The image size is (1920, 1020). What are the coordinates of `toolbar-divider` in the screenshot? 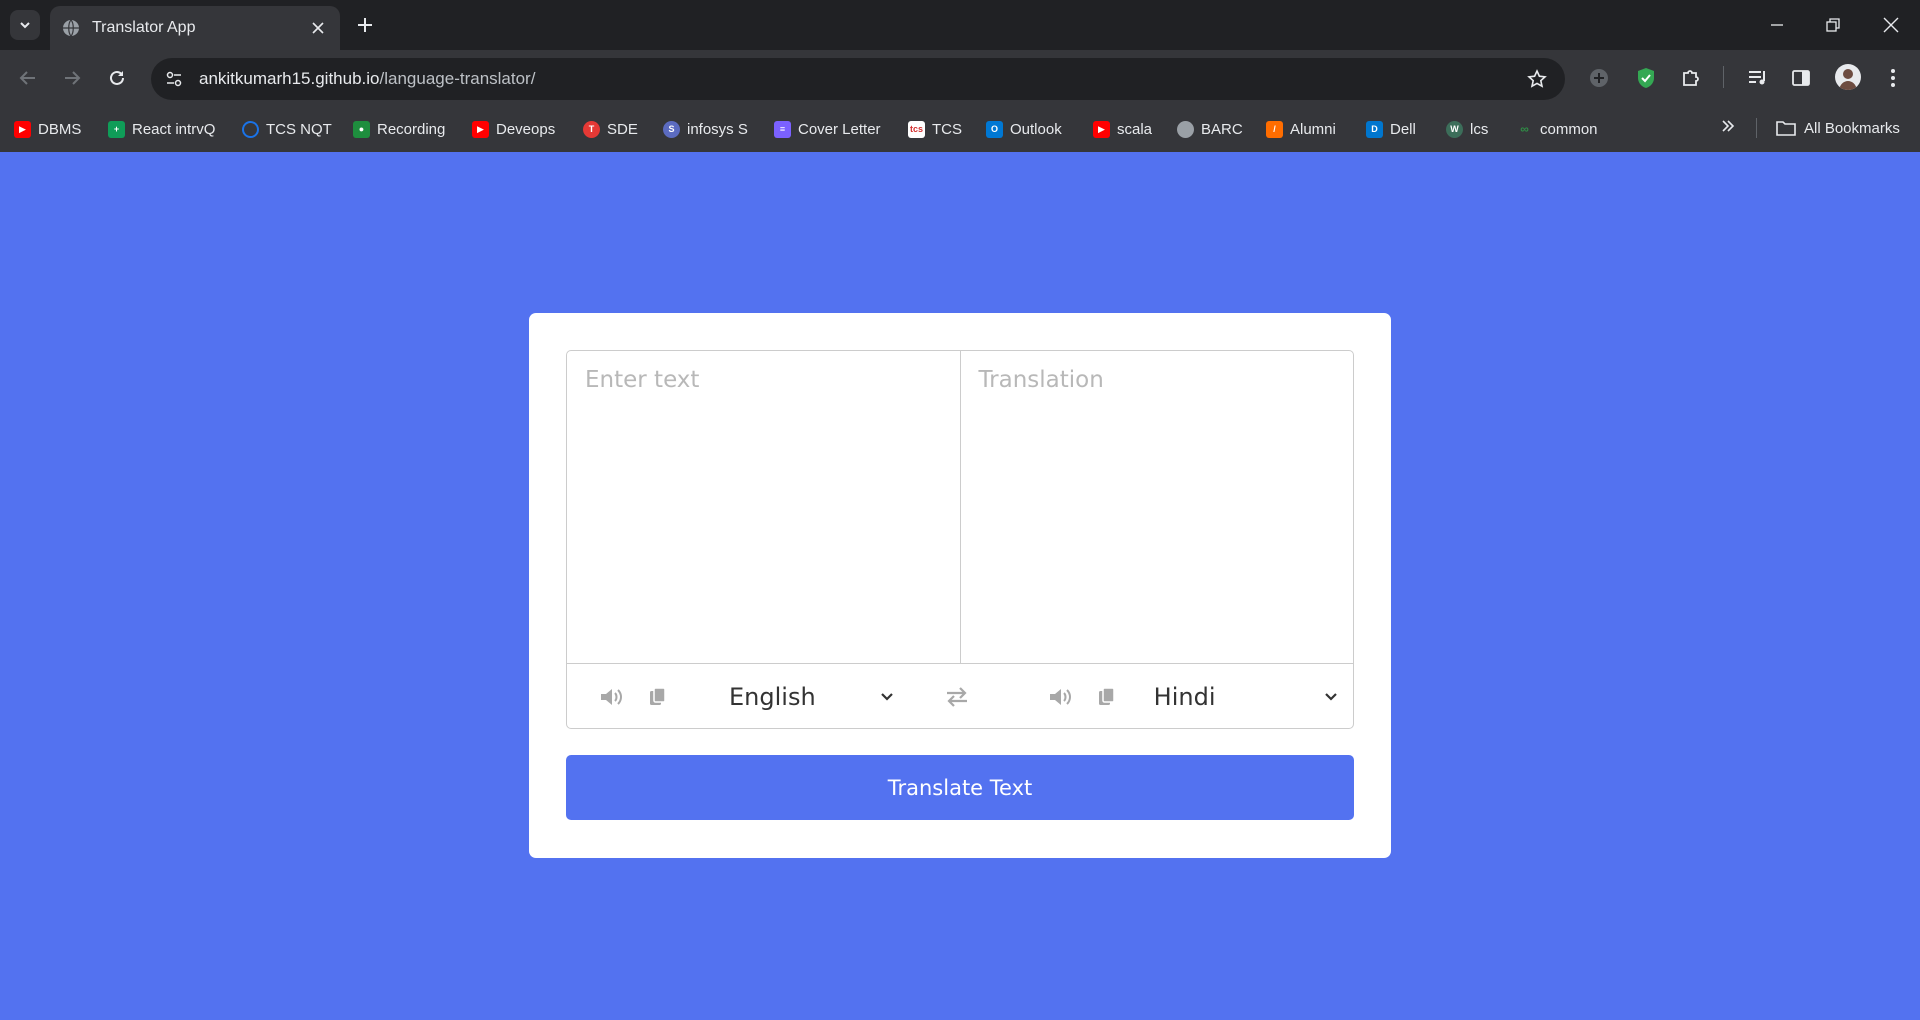 It's located at (1723, 77).